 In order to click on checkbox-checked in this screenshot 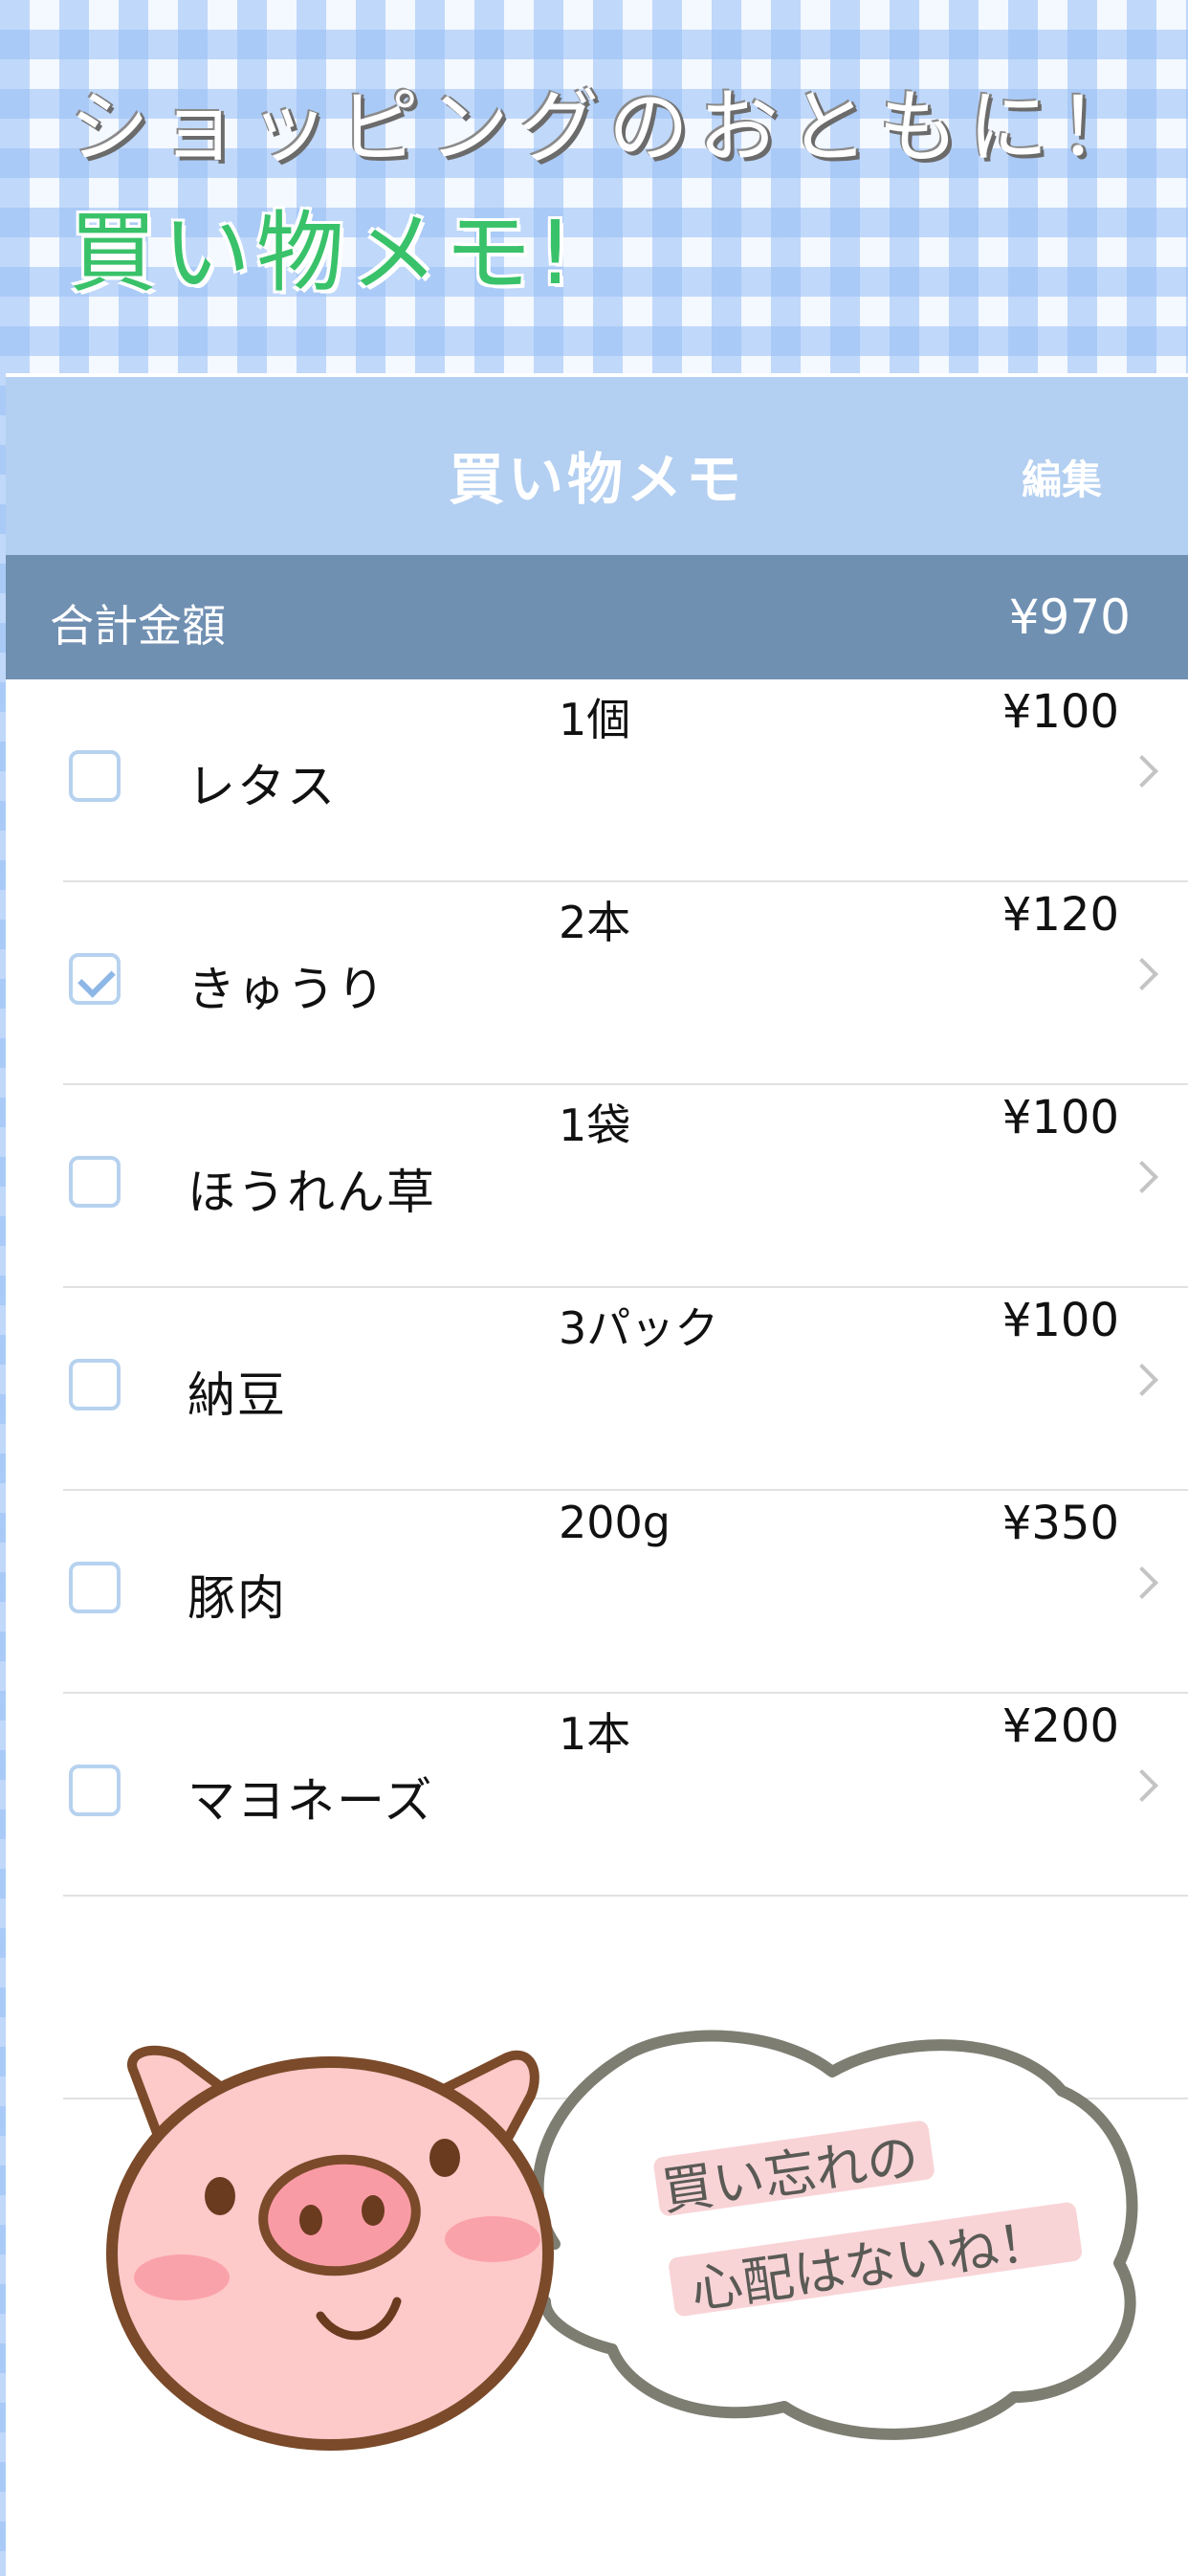, I will do `click(95, 979)`.